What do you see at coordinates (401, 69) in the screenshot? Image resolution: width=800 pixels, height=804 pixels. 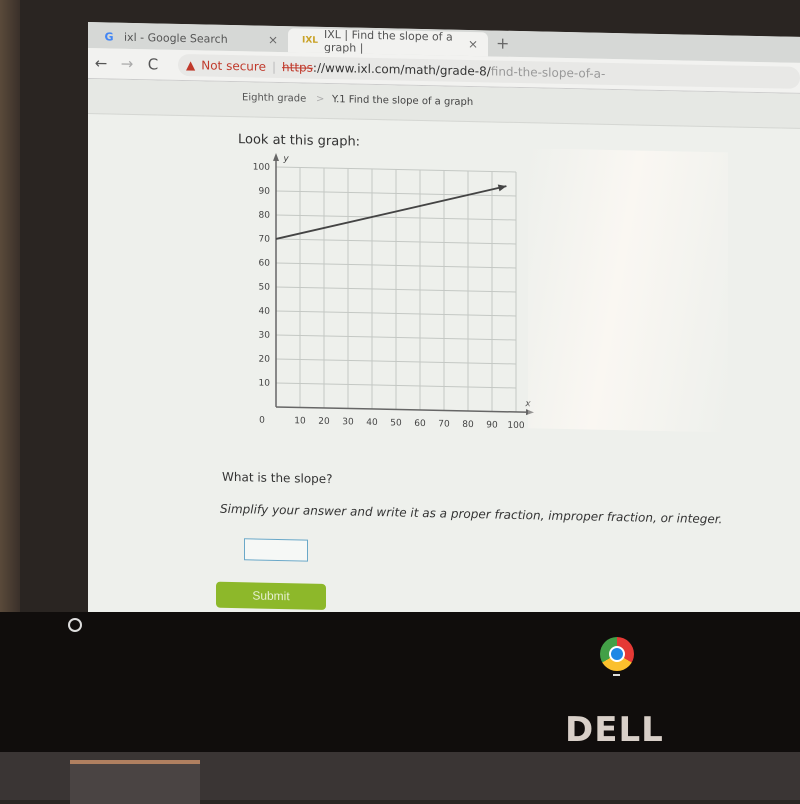 I see `url-text: ://www.ixl.com/math/grade-8/` at bounding box center [401, 69].